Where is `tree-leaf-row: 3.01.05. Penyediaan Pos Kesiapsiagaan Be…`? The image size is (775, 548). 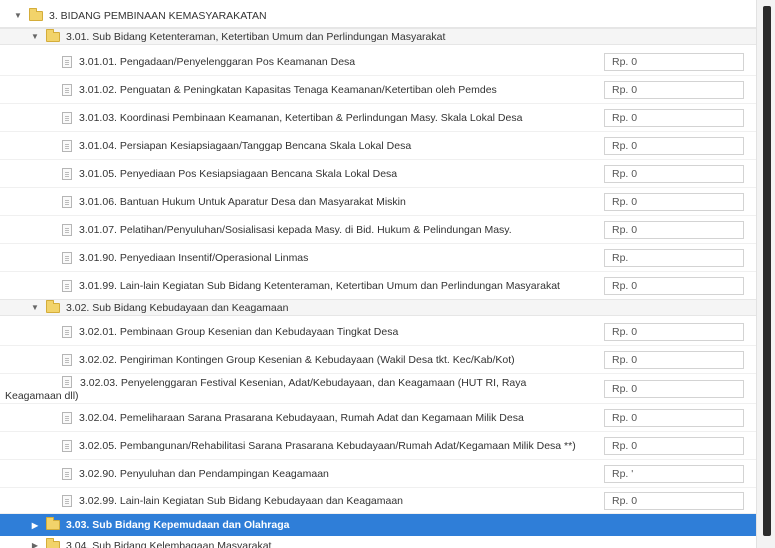
tree-leaf-row: 3.01.05. Penyediaan Pos Kesiapsiagaan Be… is located at coordinates (378, 174).